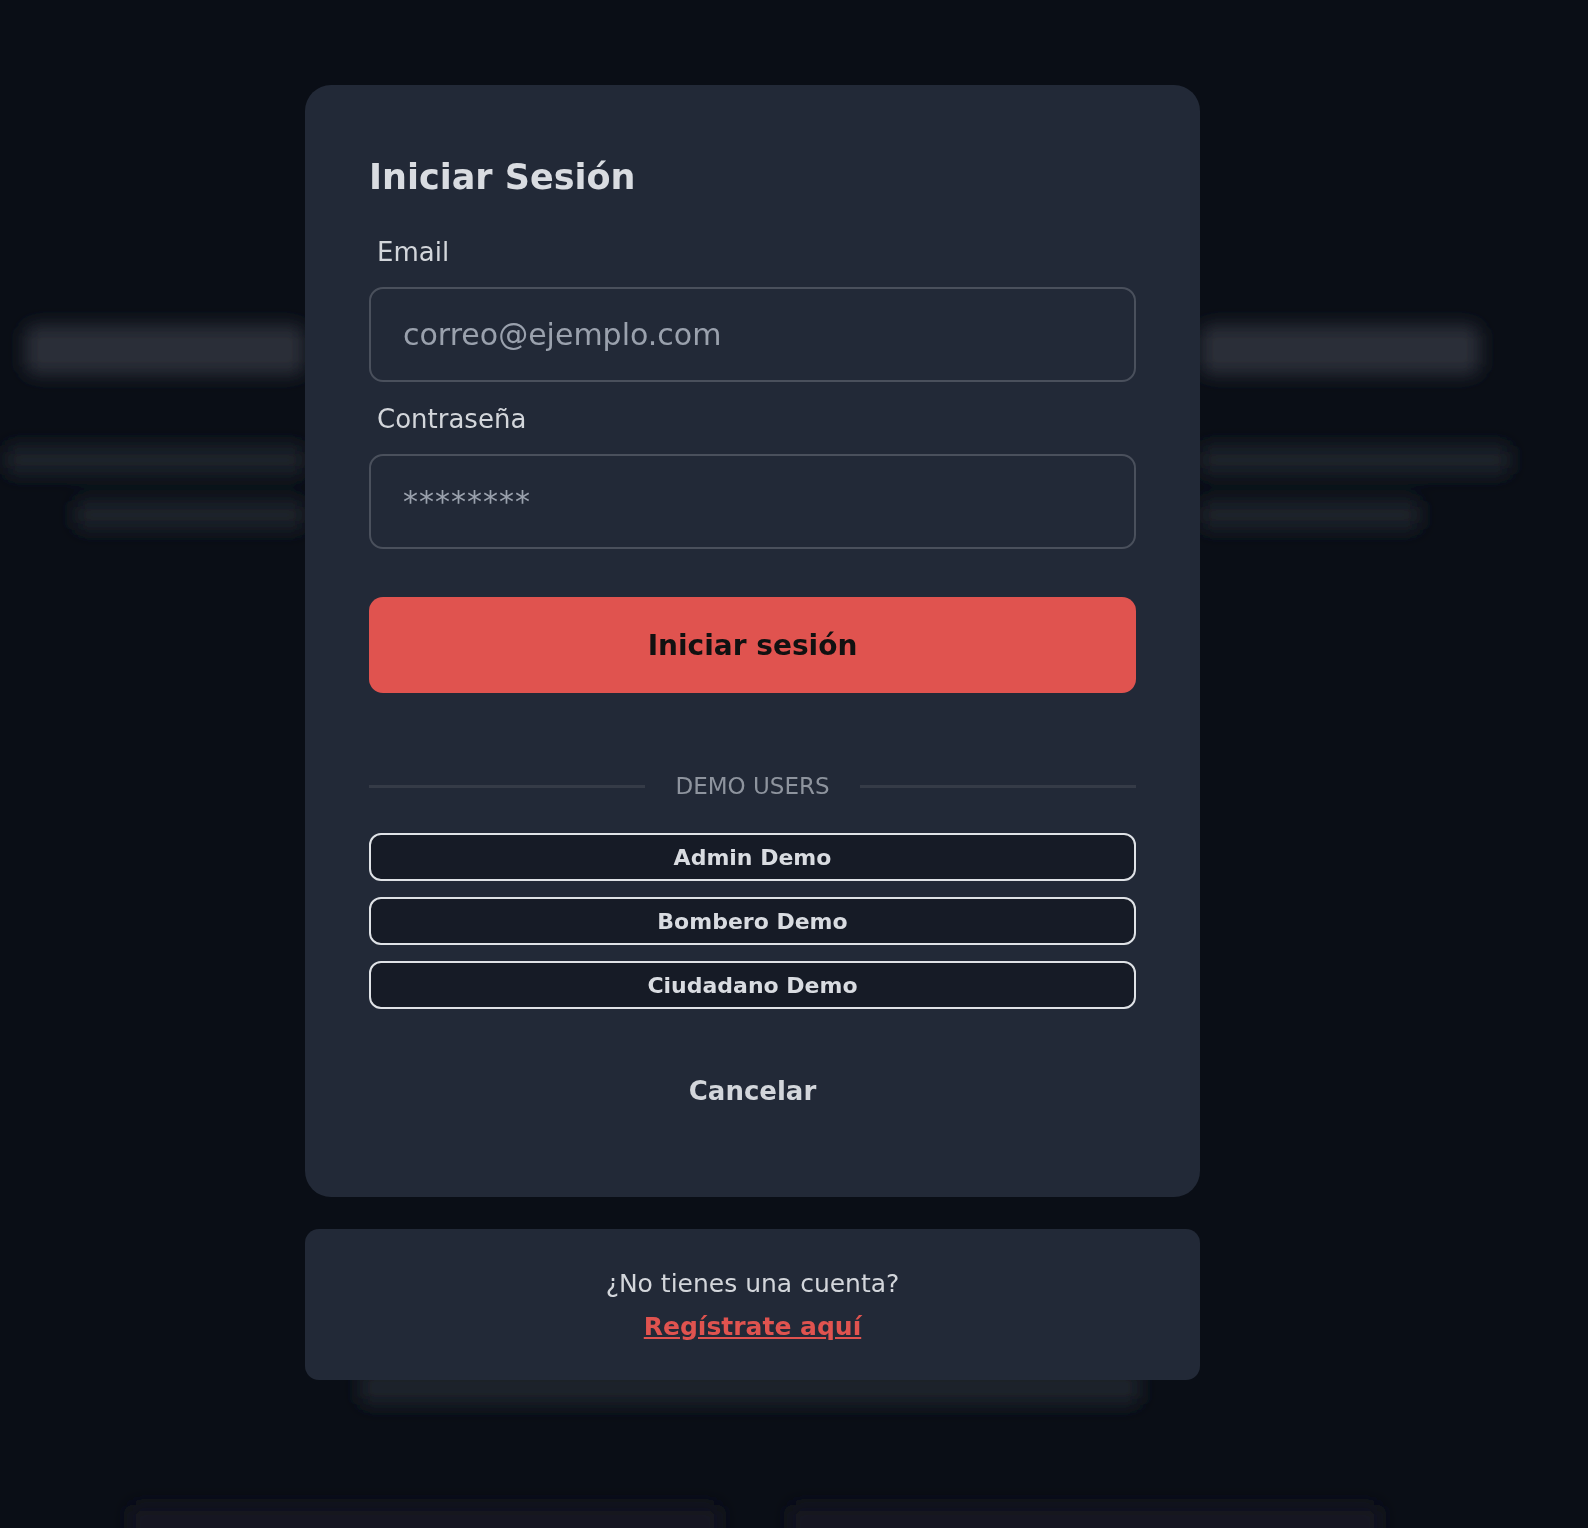 Image resolution: width=1588 pixels, height=1528 pixels. I want to click on register-question: ¿No tienes una cuenta?, so click(752, 1283).